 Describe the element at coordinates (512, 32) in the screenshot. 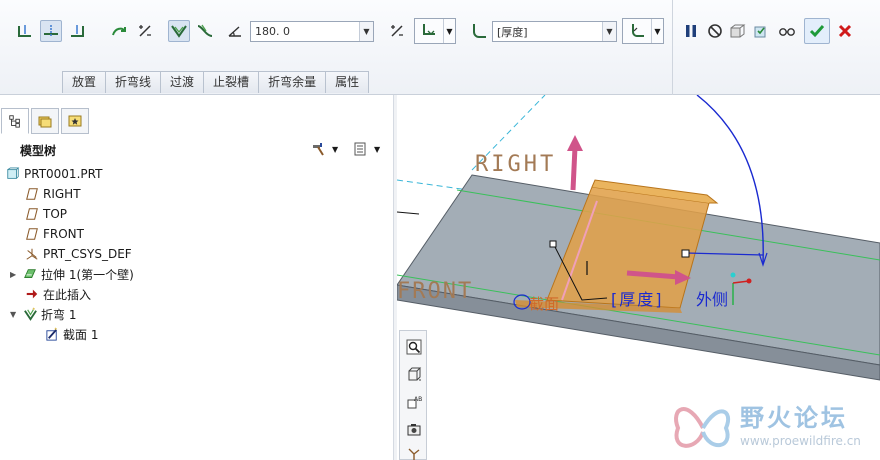

I see `radius-type-value: [厚度]` at that location.